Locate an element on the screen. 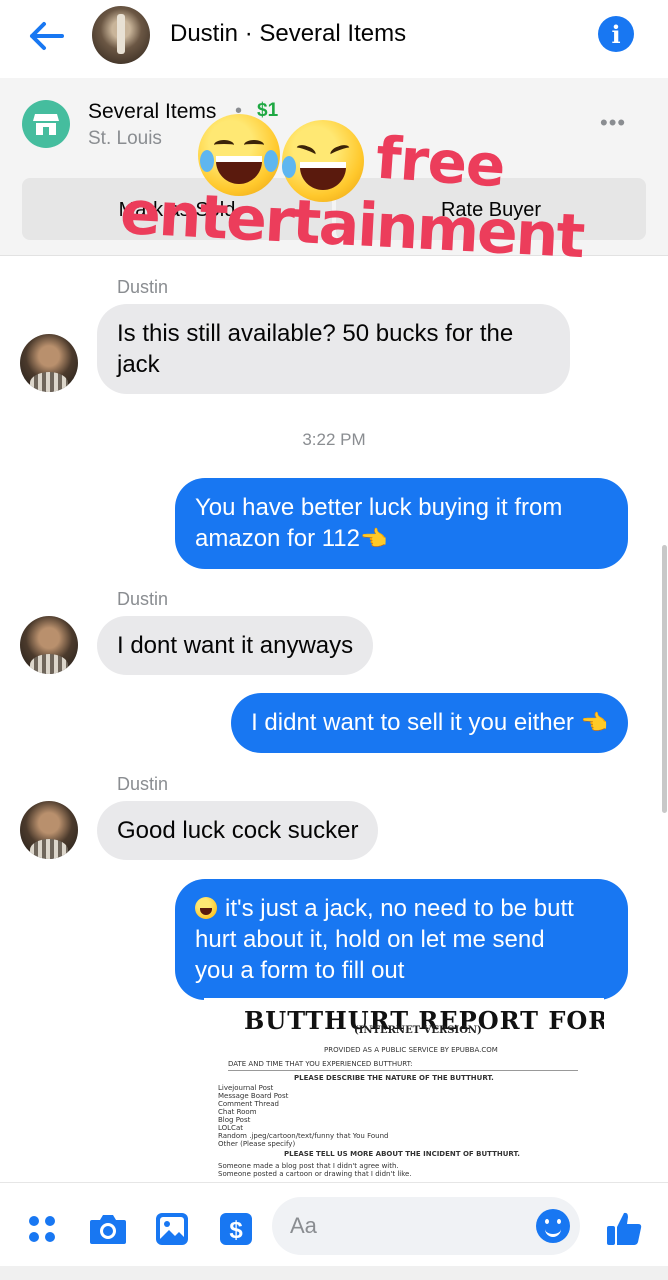 This screenshot has width=668, height=1280. message-line: it's just a jack, no need to be butt is located at coordinates (399, 908).